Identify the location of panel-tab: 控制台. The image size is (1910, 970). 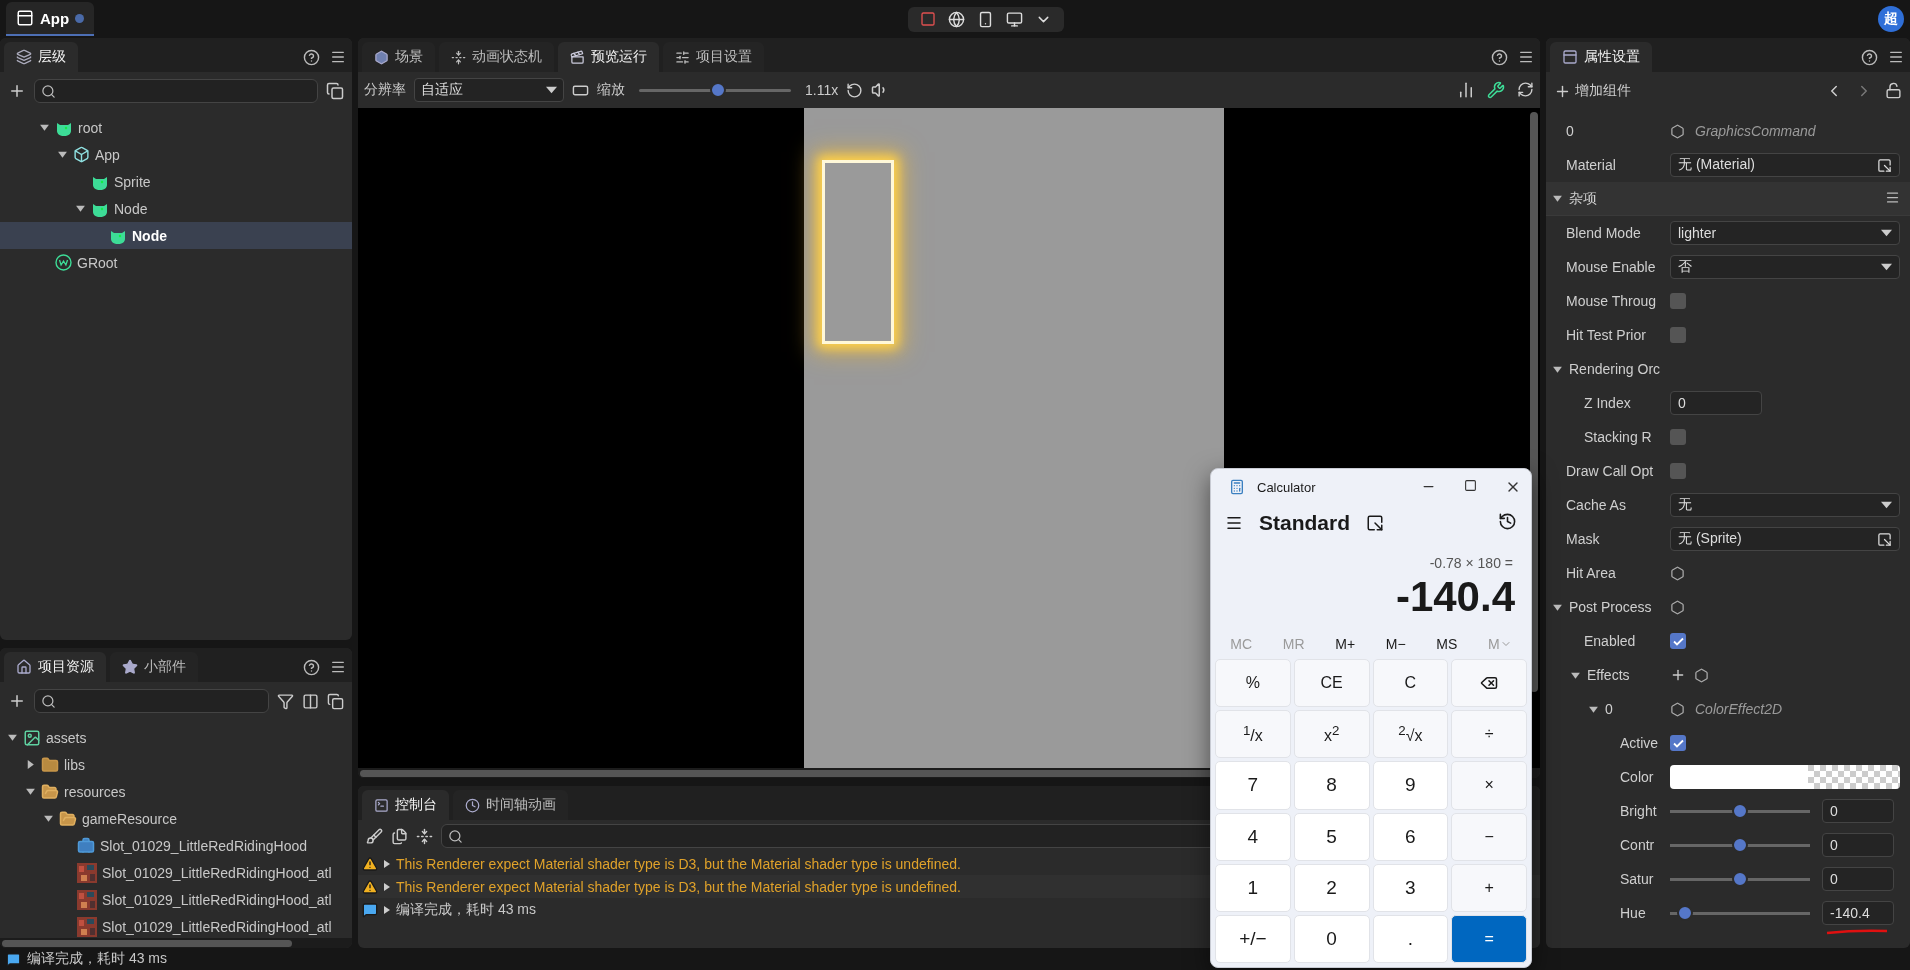
(405, 805).